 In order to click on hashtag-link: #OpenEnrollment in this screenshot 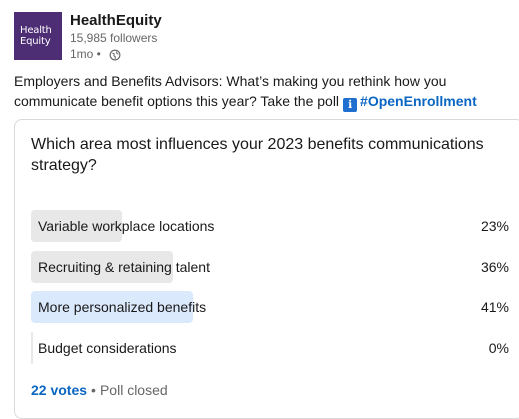, I will do `click(418, 101)`.